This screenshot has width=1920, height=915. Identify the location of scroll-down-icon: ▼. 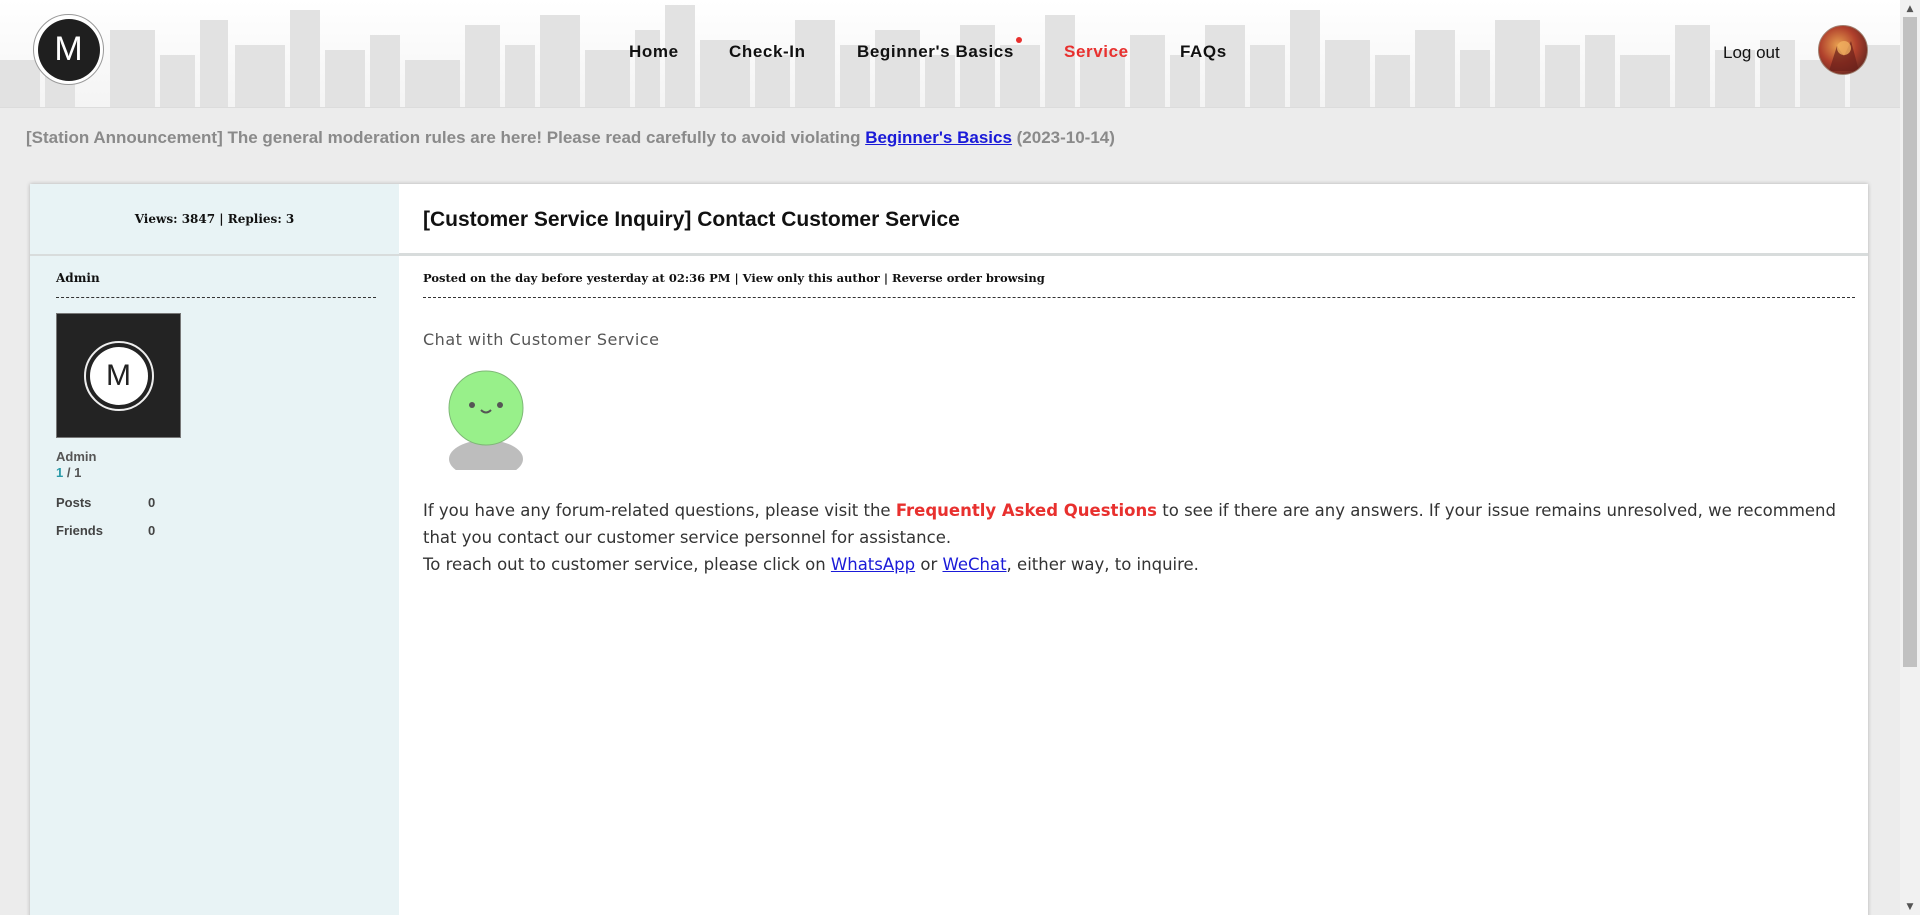
(1910, 906).